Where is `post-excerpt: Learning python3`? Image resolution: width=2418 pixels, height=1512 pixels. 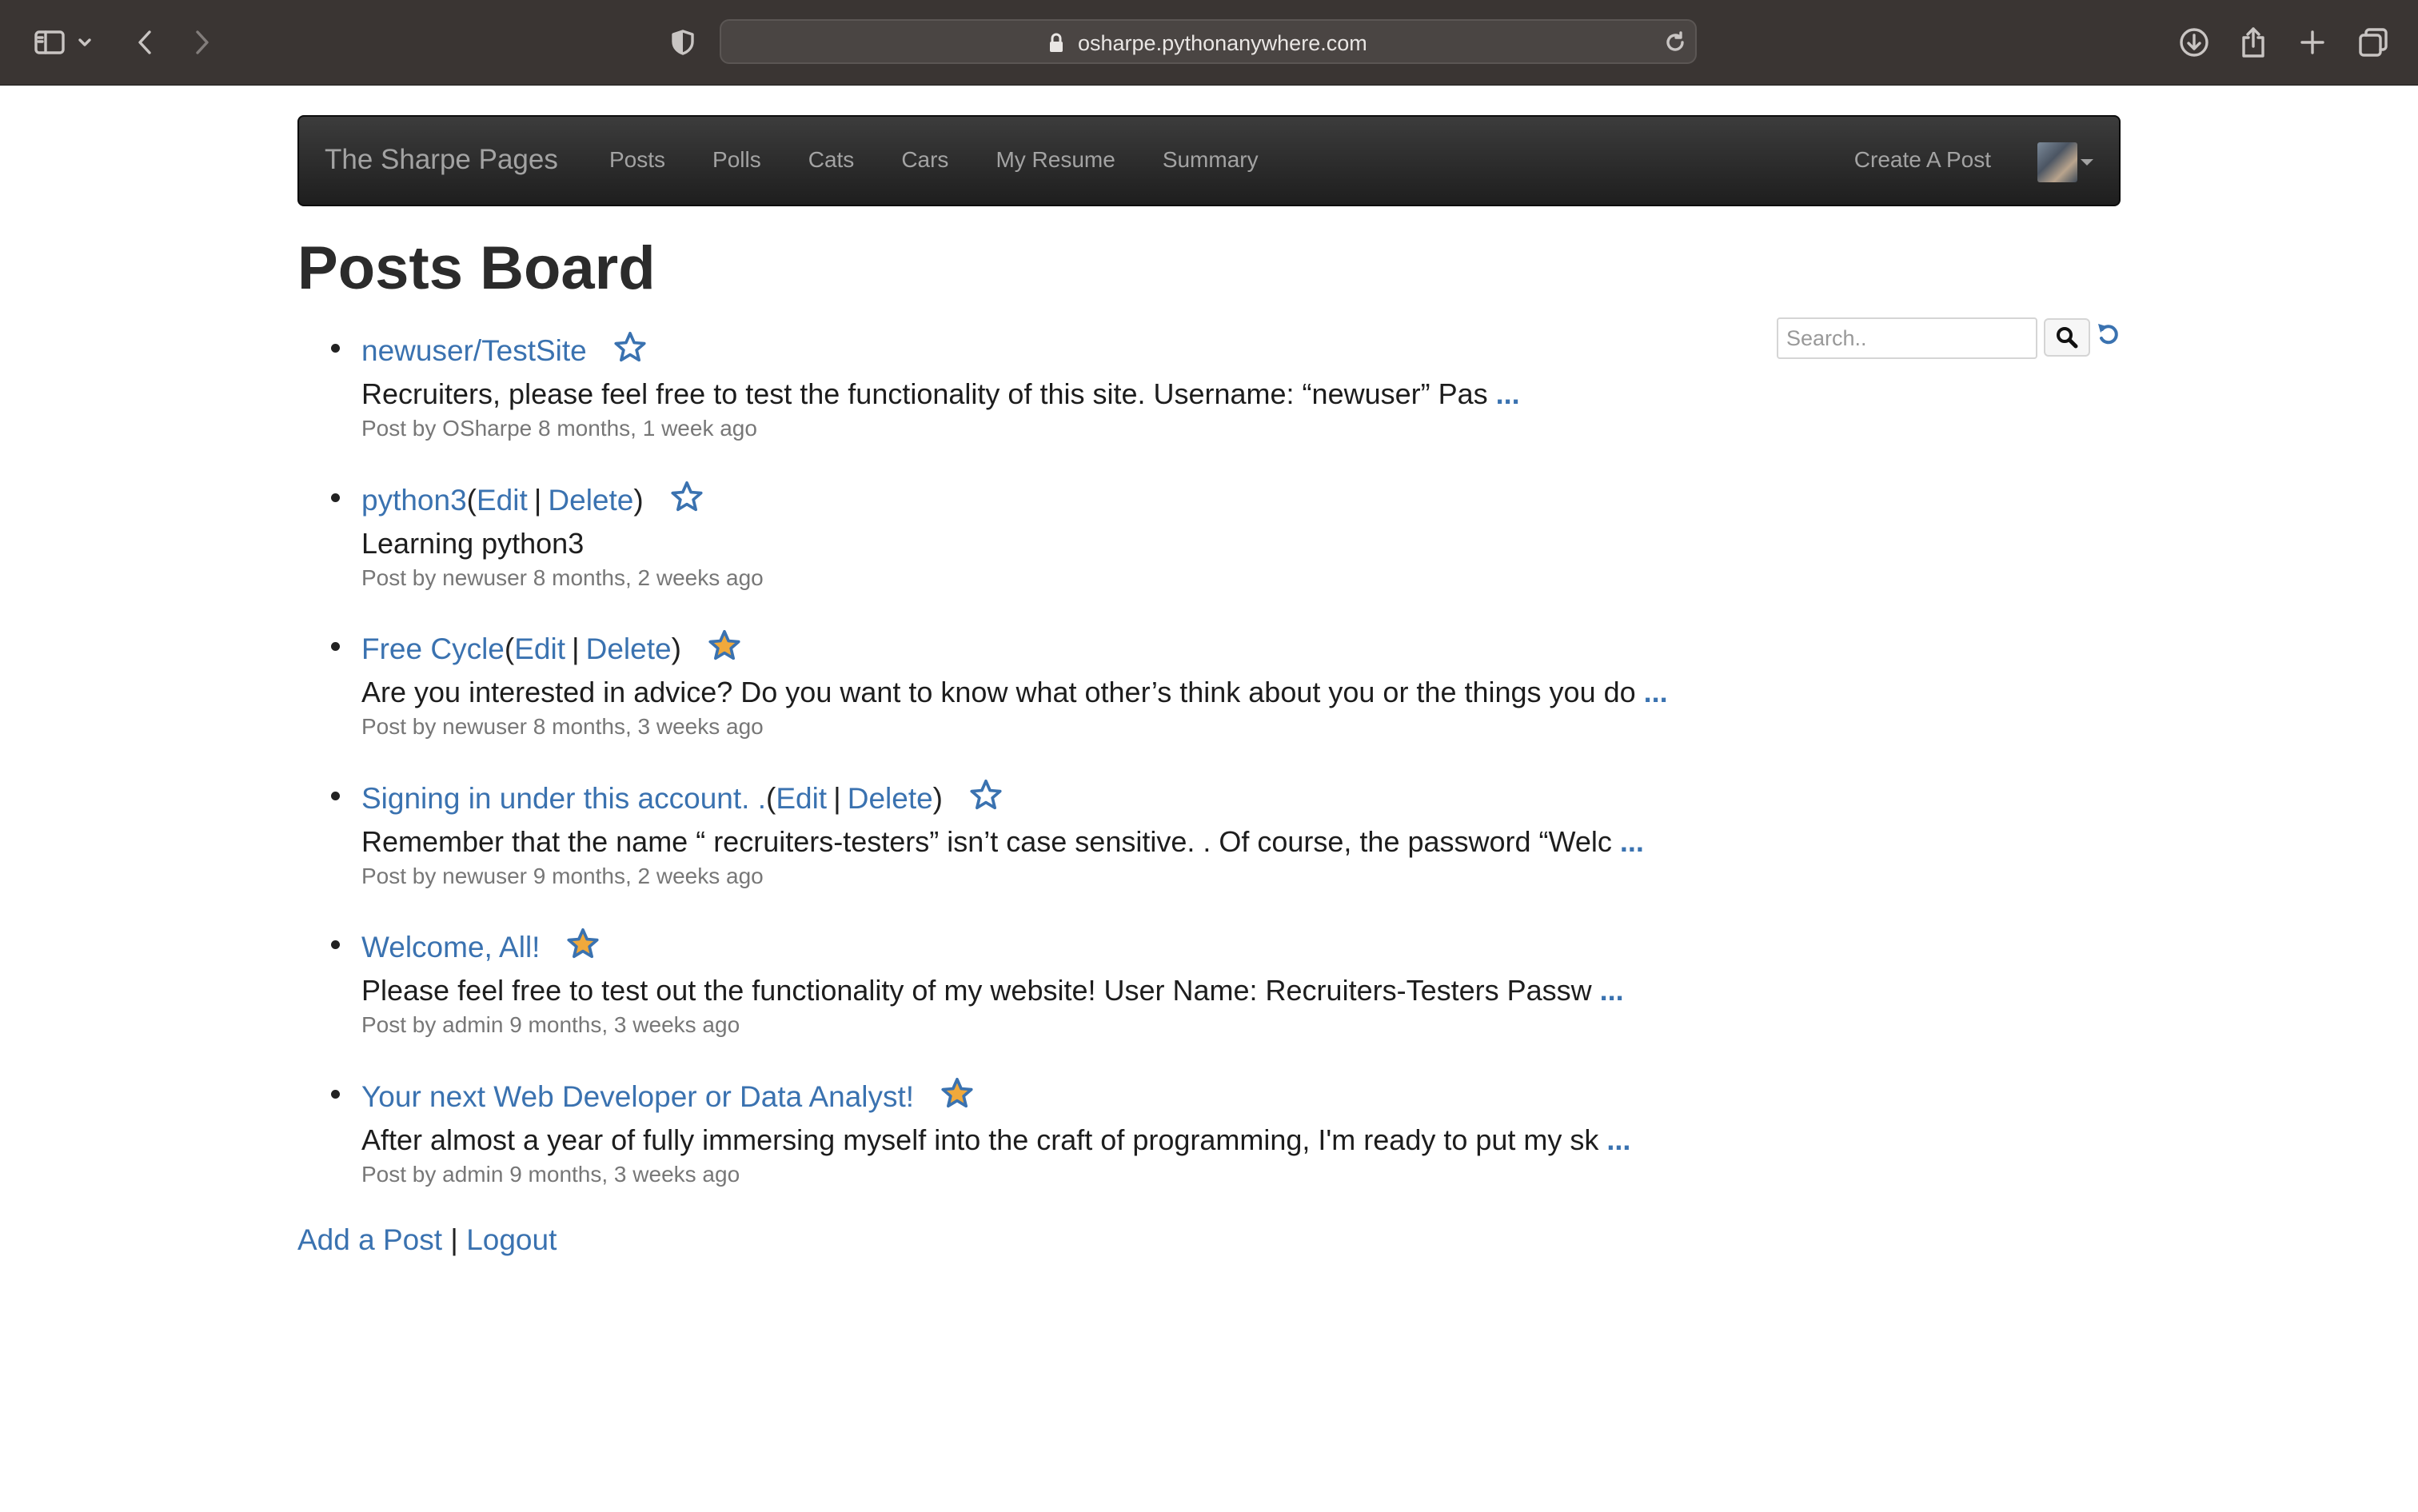
post-excerpt: Learning python3 is located at coordinates (473, 543).